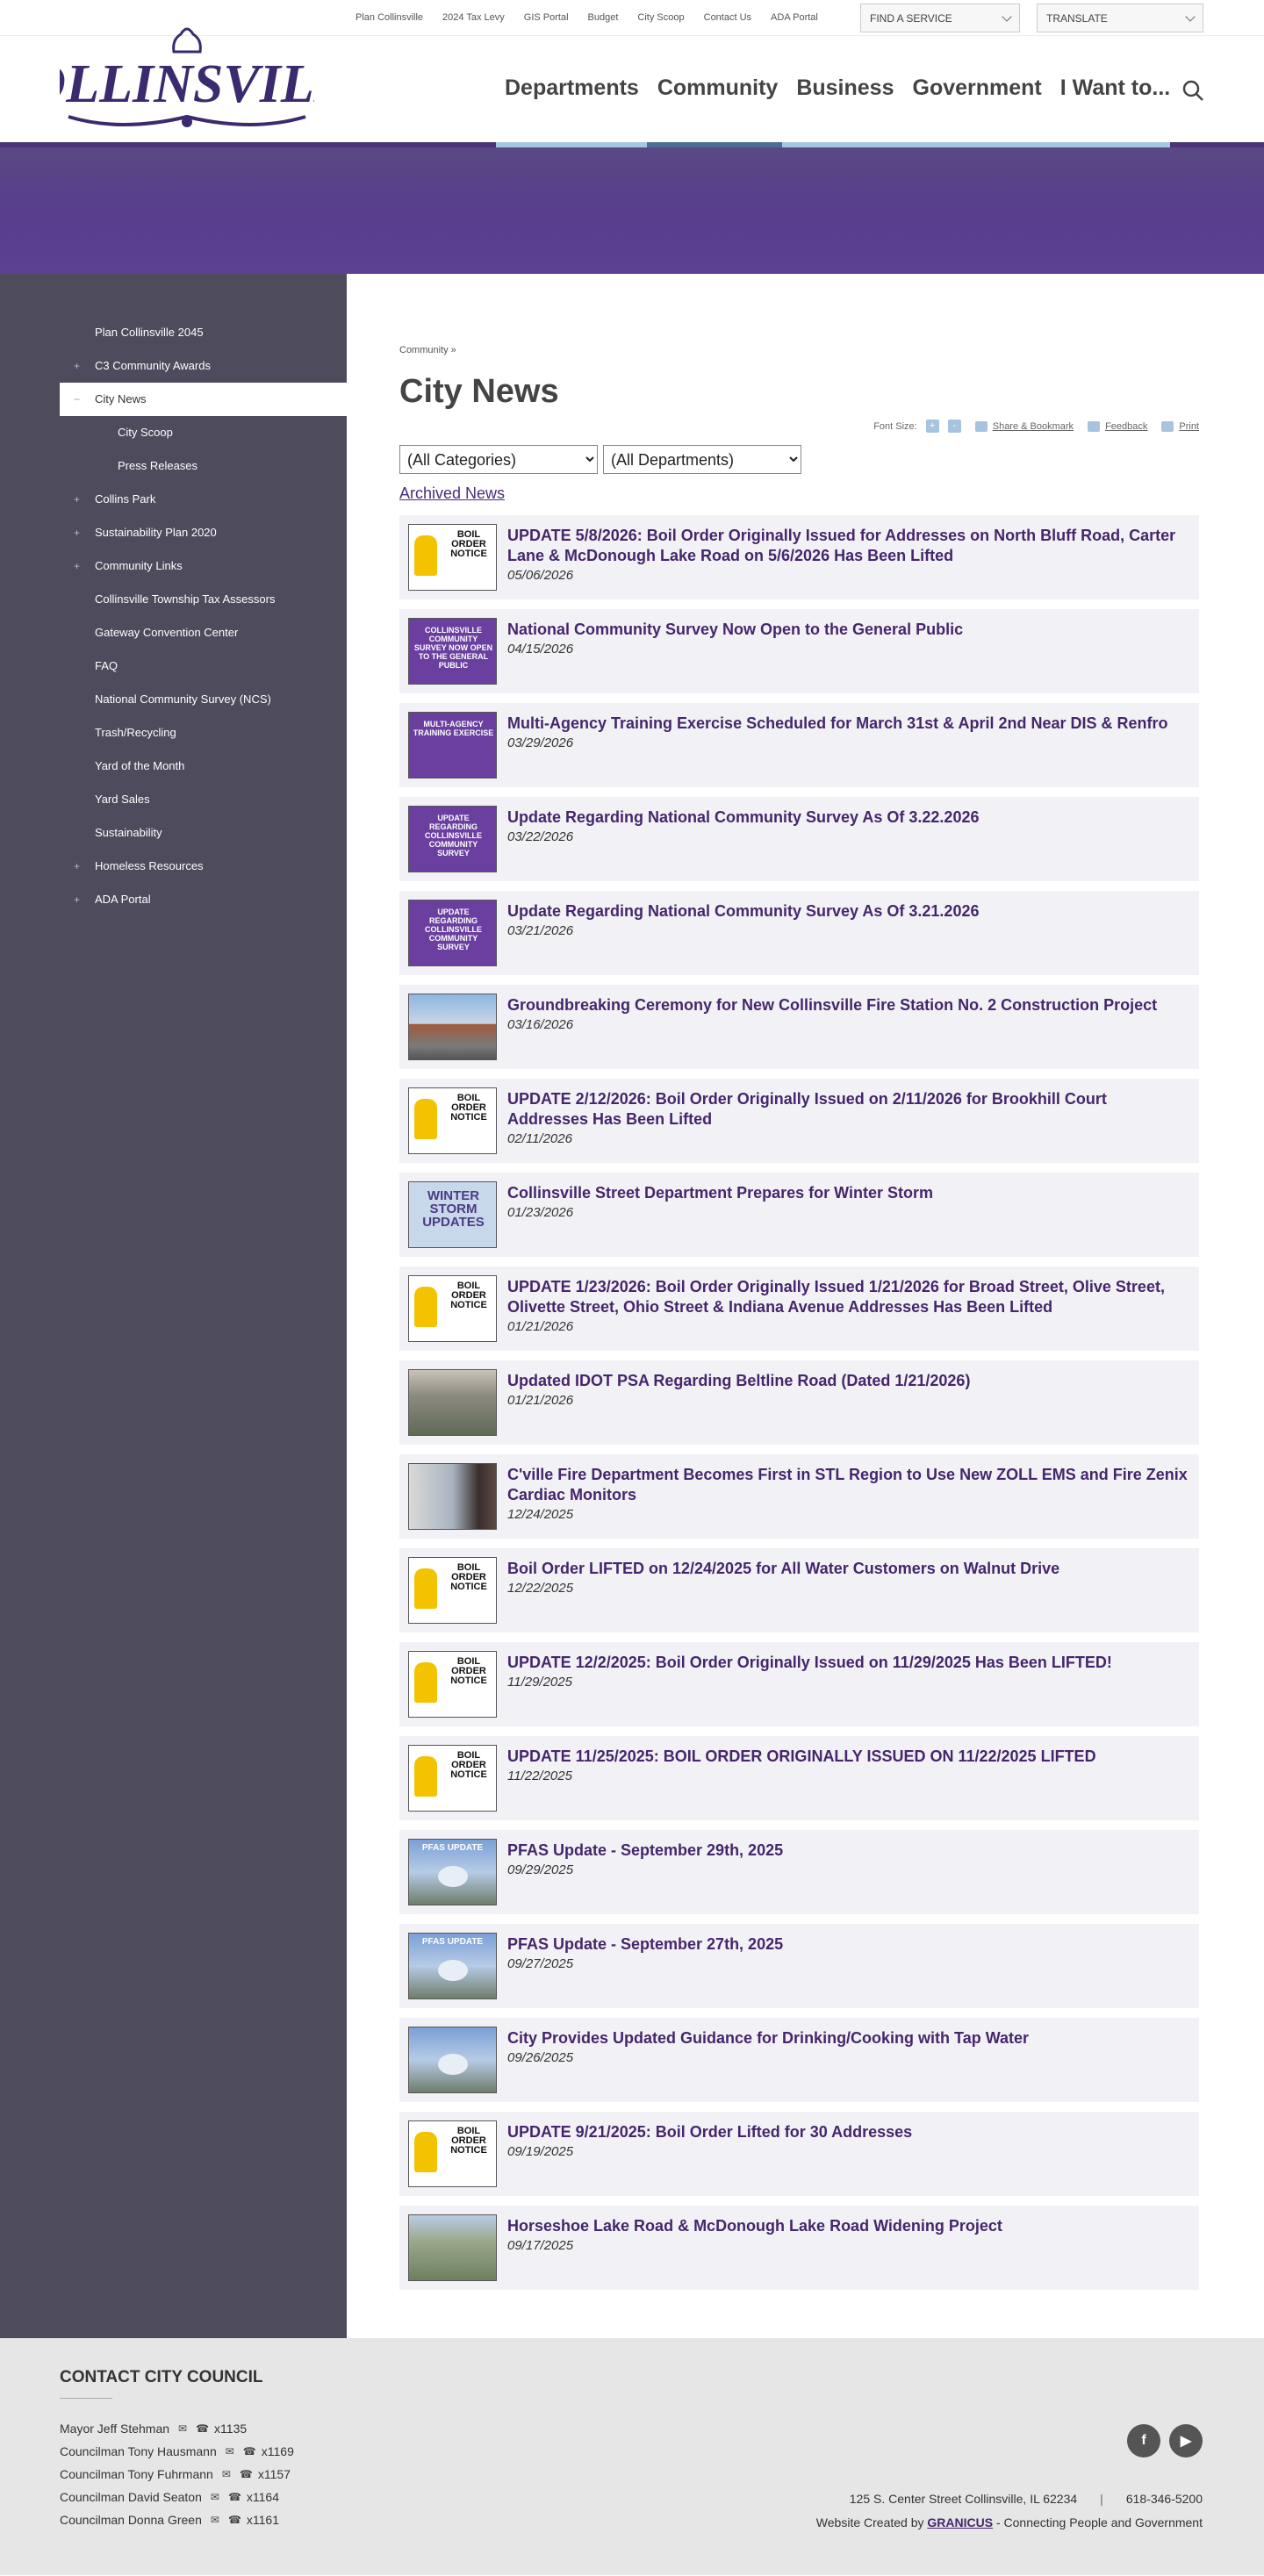  What do you see at coordinates (845, 88) in the screenshot?
I see `nav-business: Business` at bounding box center [845, 88].